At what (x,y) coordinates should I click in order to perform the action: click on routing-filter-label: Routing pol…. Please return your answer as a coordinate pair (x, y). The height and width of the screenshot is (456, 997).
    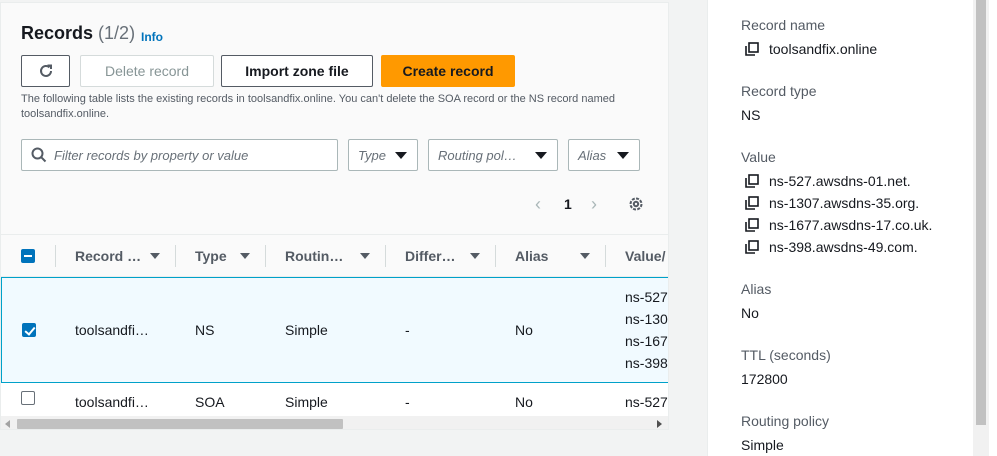
    Looking at the image, I should click on (477, 155).